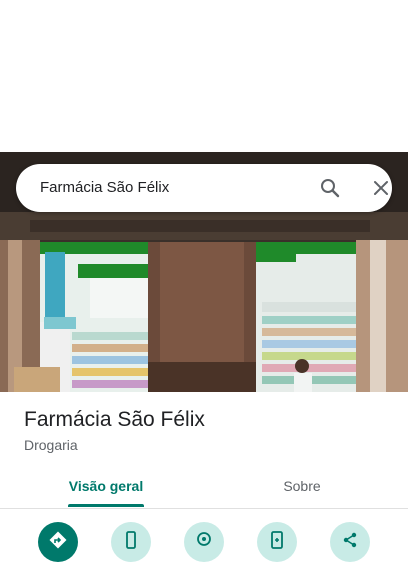 Image resolution: width=408 pixels, height=562 pixels. I want to click on place-title: Farmácia São Félix, so click(114, 419).